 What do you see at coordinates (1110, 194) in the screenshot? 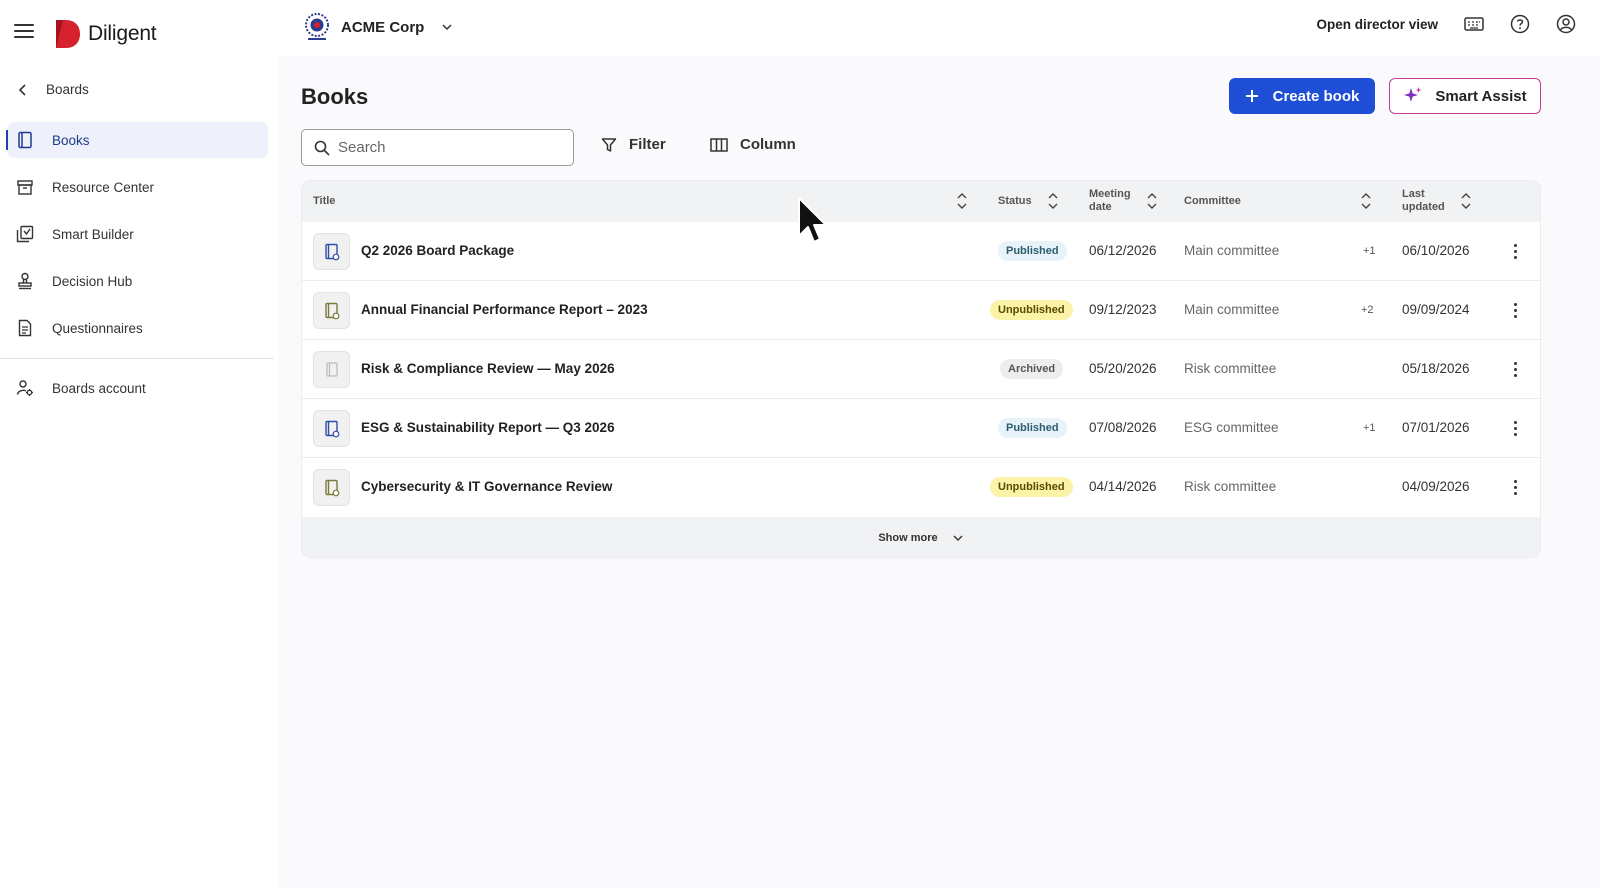
I see `header-line: Meeting` at bounding box center [1110, 194].